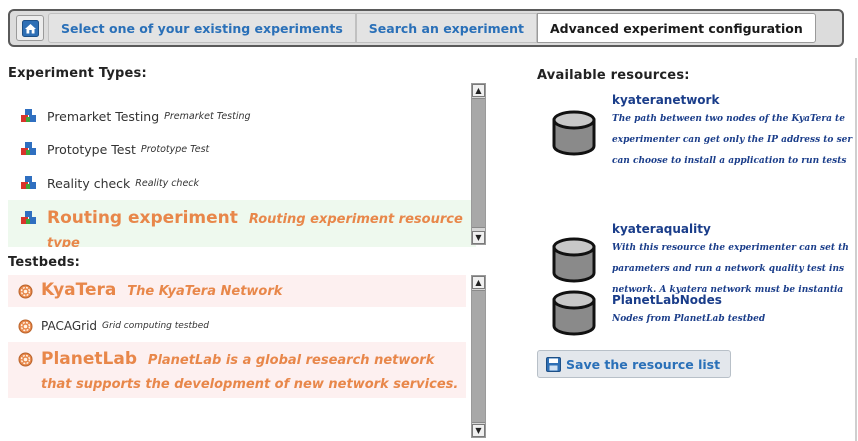 The height and width of the screenshot is (441, 858). What do you see at coordinates (77, 73) in the screenshot?
I see `experiment-types-title: Experiment Types:` at bounding box center [77, 73].